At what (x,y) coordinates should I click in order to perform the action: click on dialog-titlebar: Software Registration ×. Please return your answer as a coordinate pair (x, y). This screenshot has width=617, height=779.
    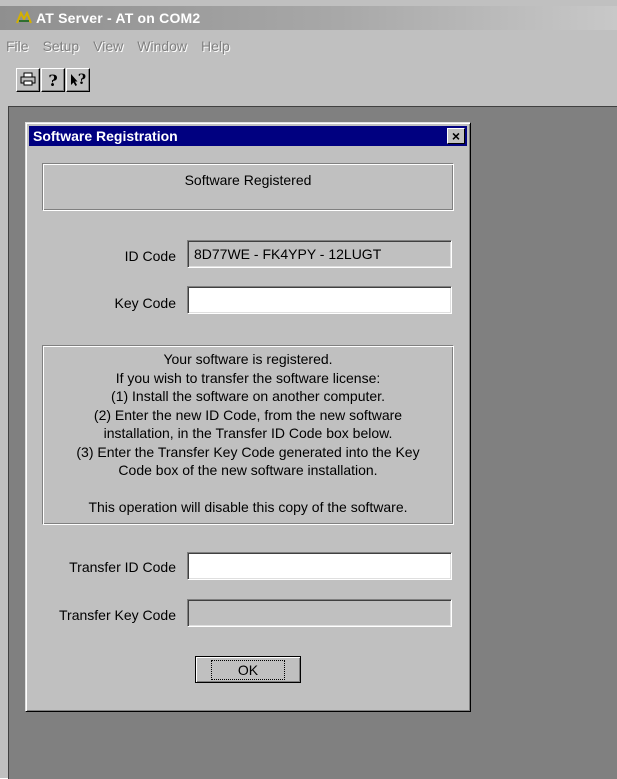
    Looking at the image, I should click on (248, 136).